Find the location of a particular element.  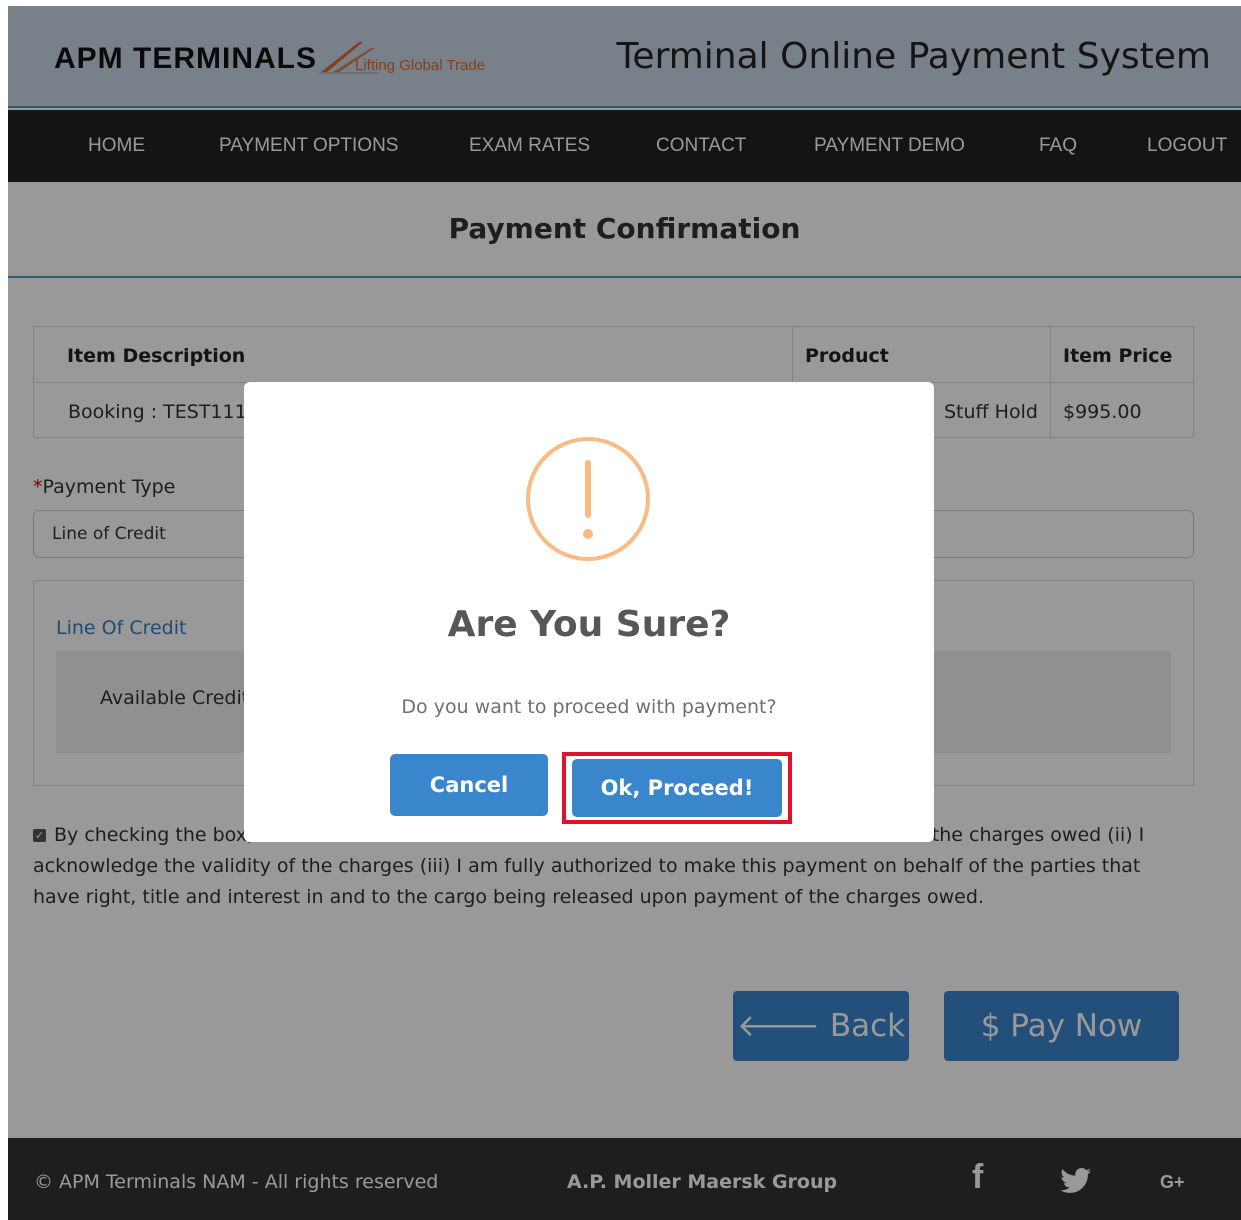

dialog-title: Are You Sure? is located at coordinates (589, 624).